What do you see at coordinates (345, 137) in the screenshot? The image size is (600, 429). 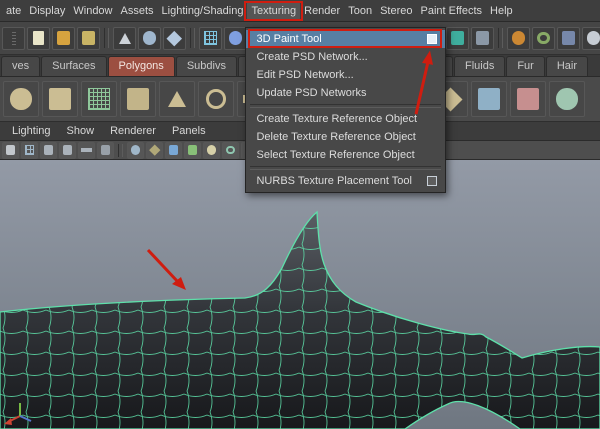 I see `menu-item-delete-texture-reference-object: Delete Texture Reference Object` at bounding box center [345, 137].